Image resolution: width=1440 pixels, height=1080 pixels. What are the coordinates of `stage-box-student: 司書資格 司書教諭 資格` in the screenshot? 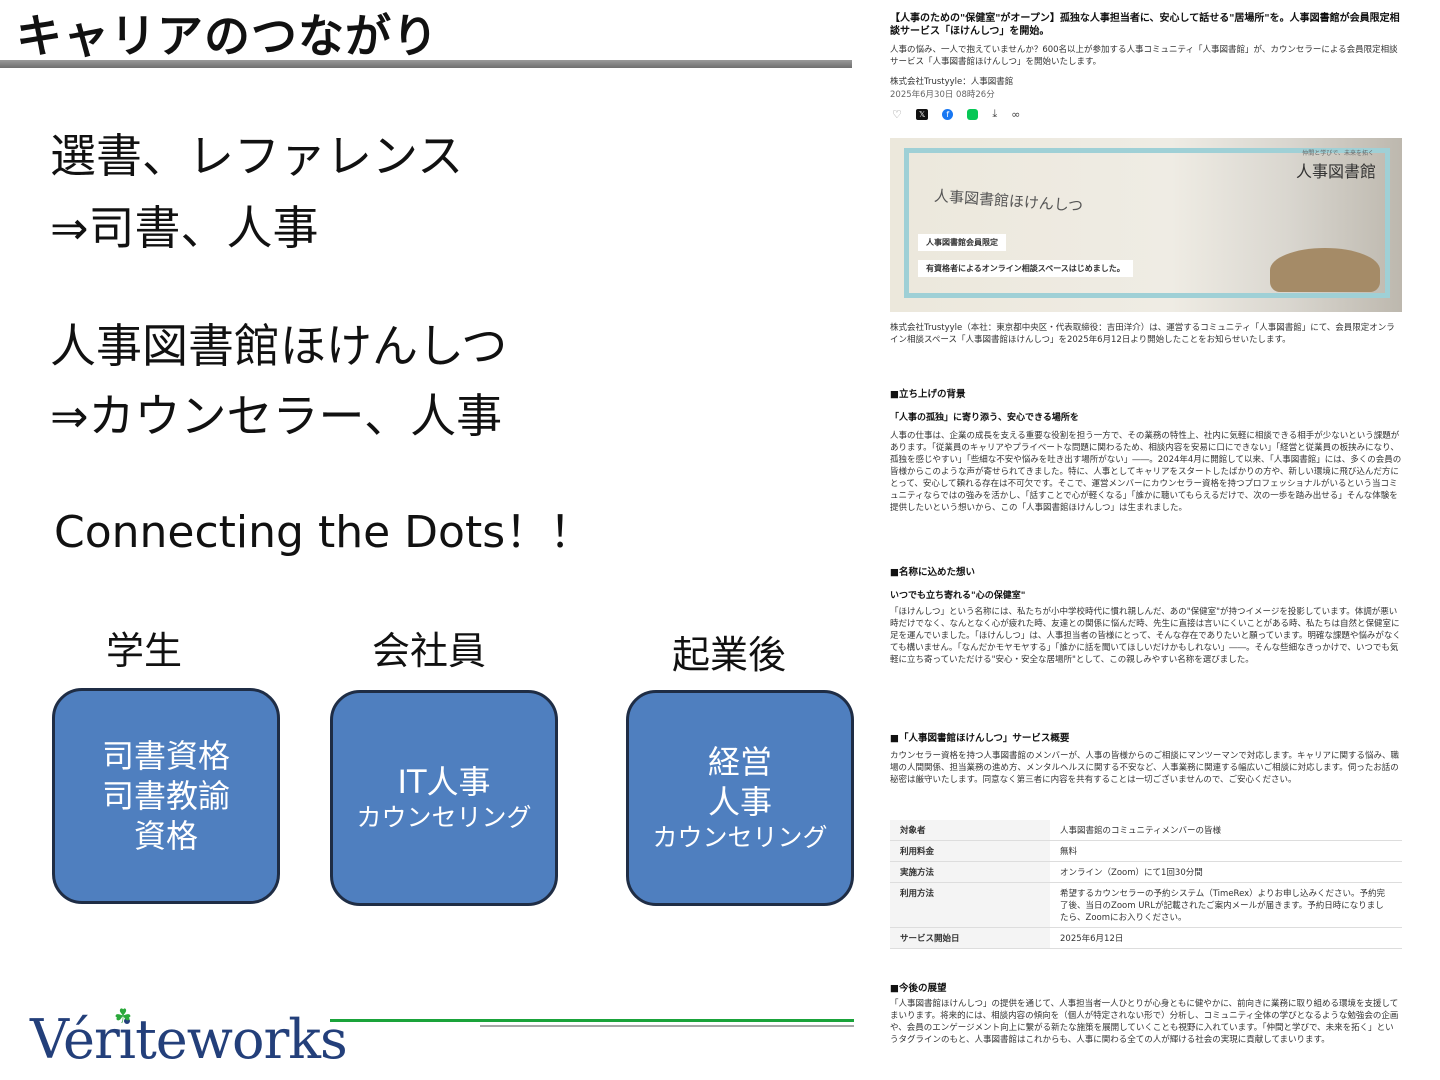 It's located at (166, 796).